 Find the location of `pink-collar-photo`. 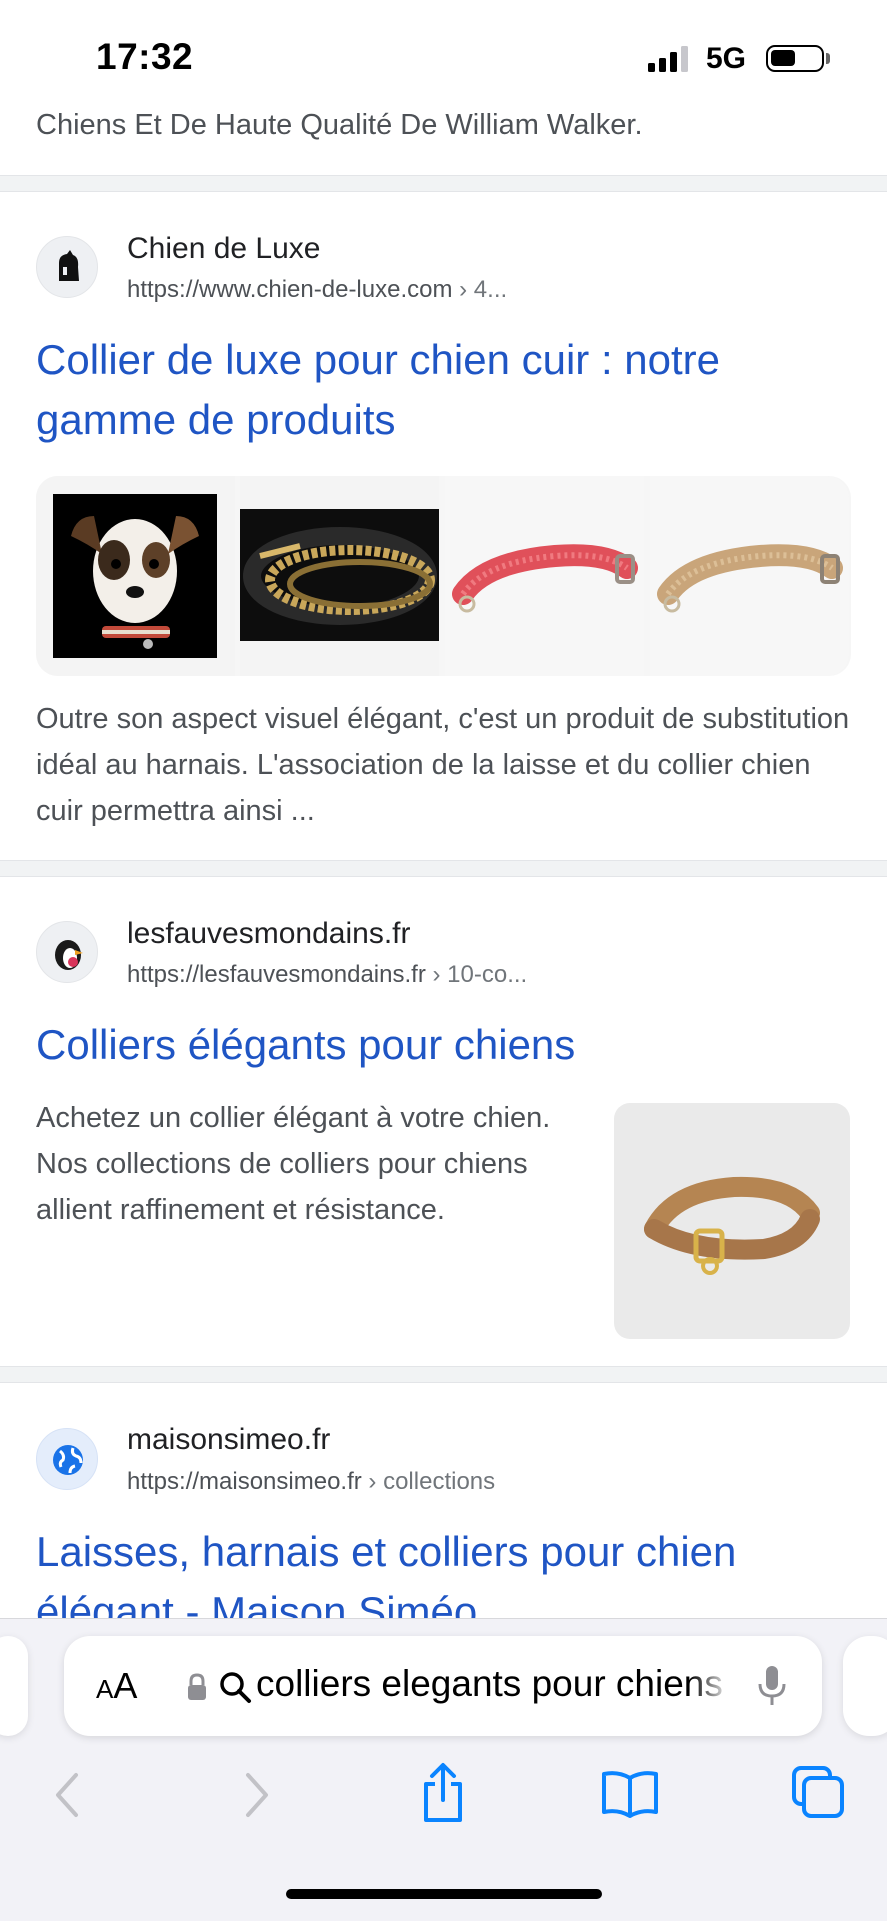

pink-collar-photo is located at coordinates (545, 578).